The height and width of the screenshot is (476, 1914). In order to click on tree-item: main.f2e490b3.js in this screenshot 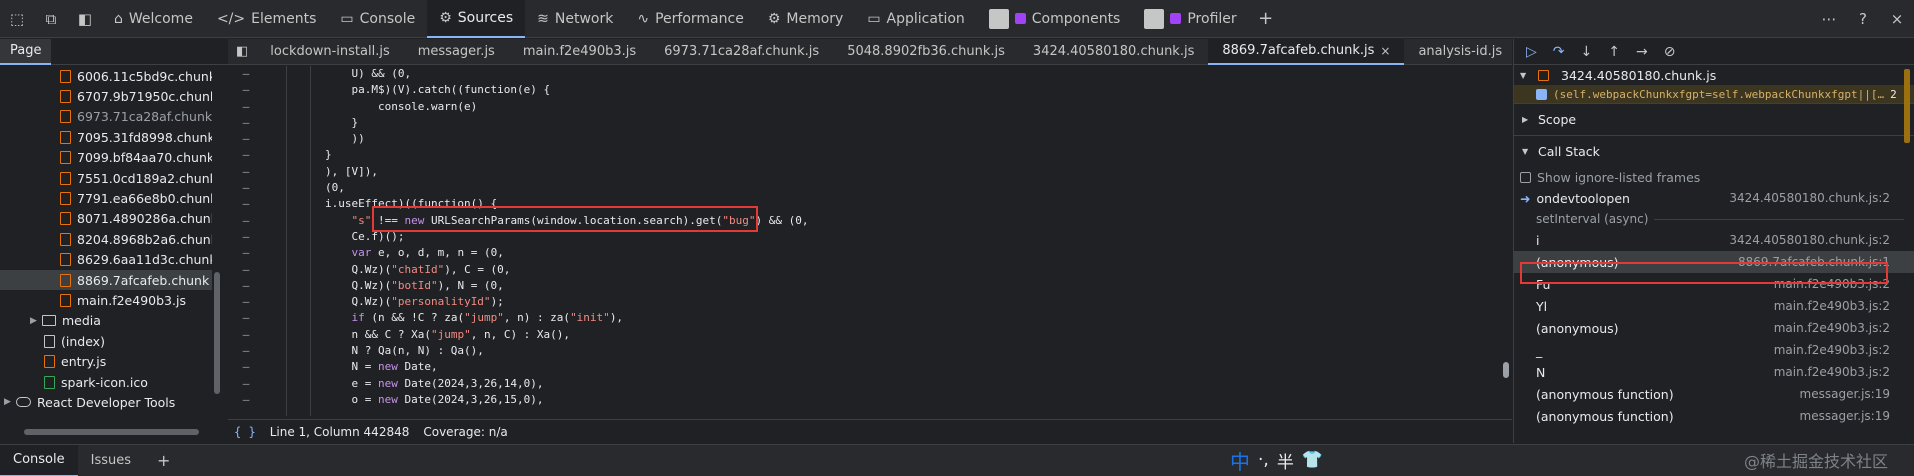, I will do `click(106, 300)`.